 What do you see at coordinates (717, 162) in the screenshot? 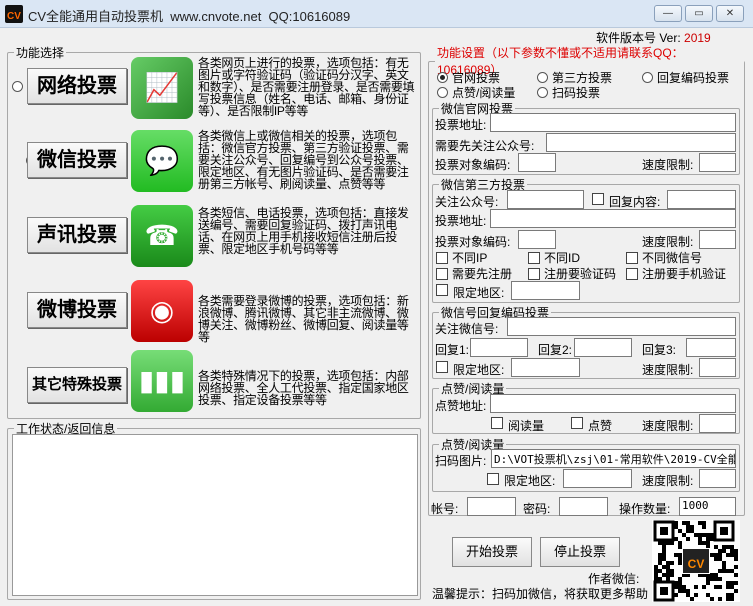
I see `official-speed-input` at bounding box center [717, 162].